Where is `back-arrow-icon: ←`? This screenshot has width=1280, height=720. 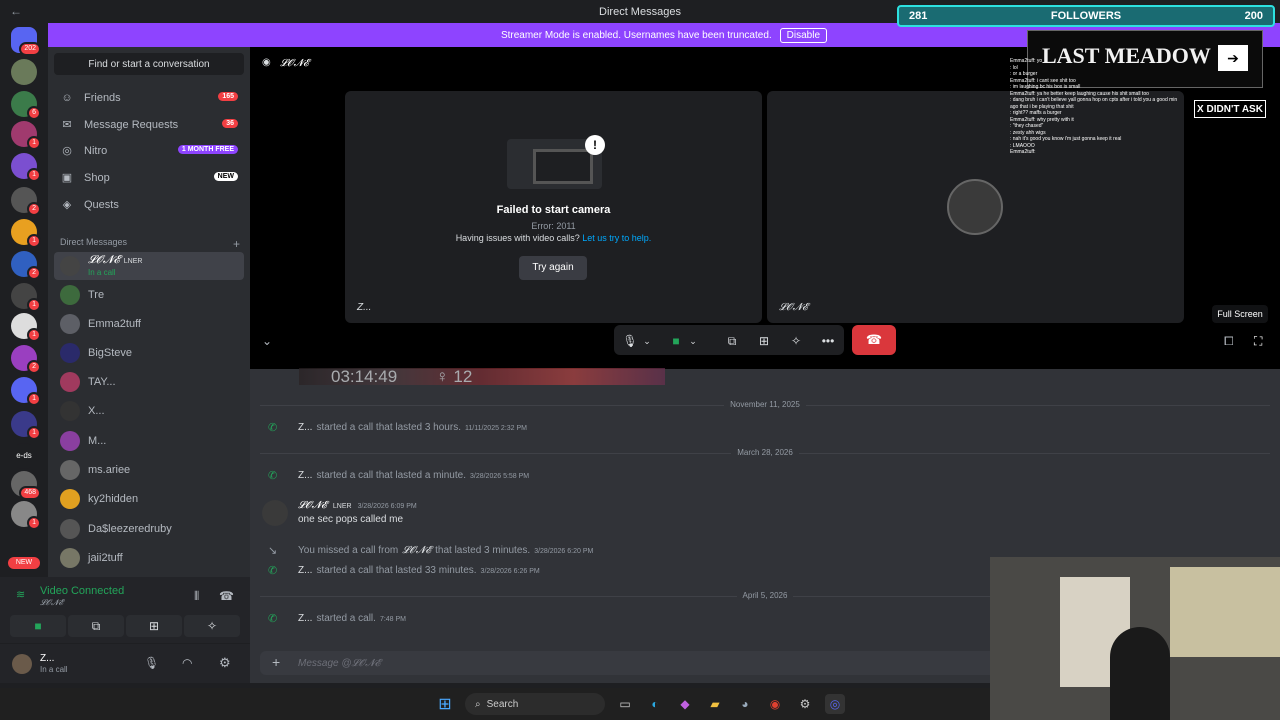 back-arrow-icon: ← is located at coordinates (16, 11).